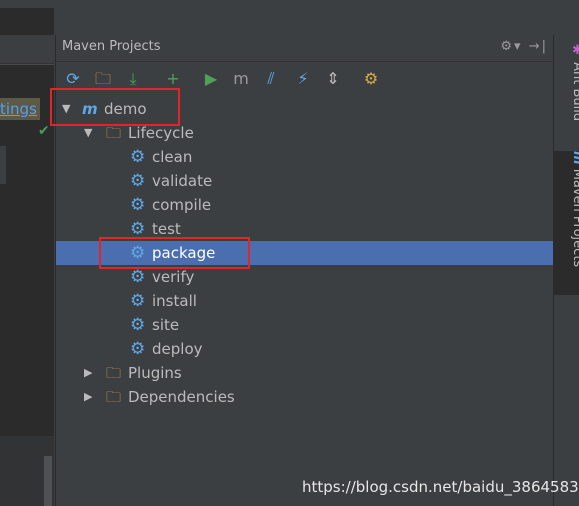  Describe the element at coordinates (166, 325) in the screenshot. I see `tree-label: site` at that location.